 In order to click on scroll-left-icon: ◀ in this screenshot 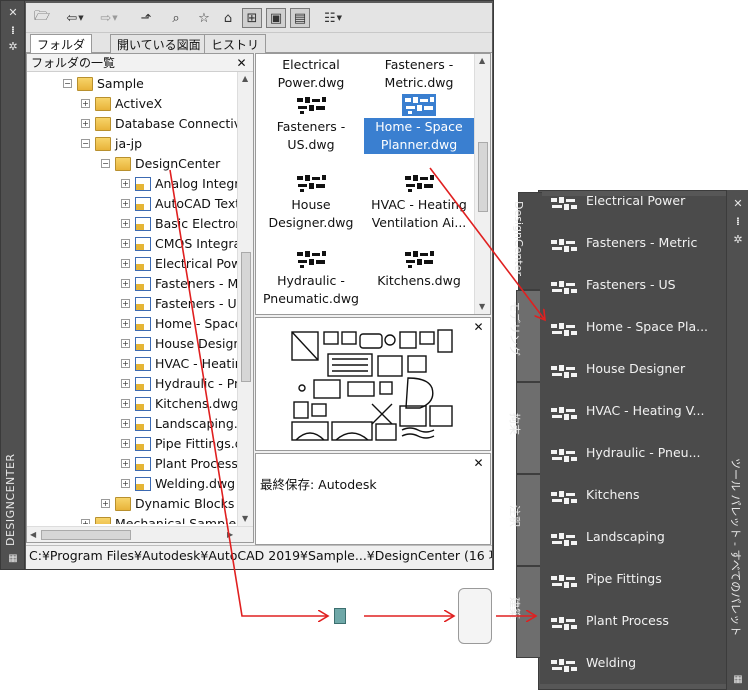, I will do `click(33, 534)`.